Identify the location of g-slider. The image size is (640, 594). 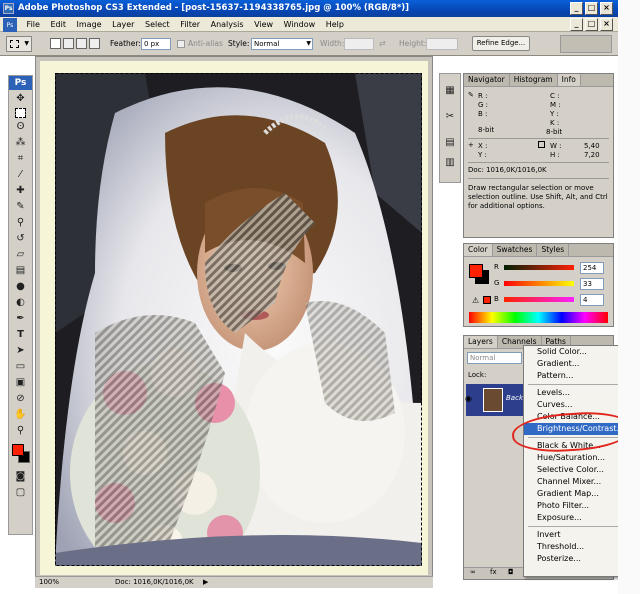
(539, 283).